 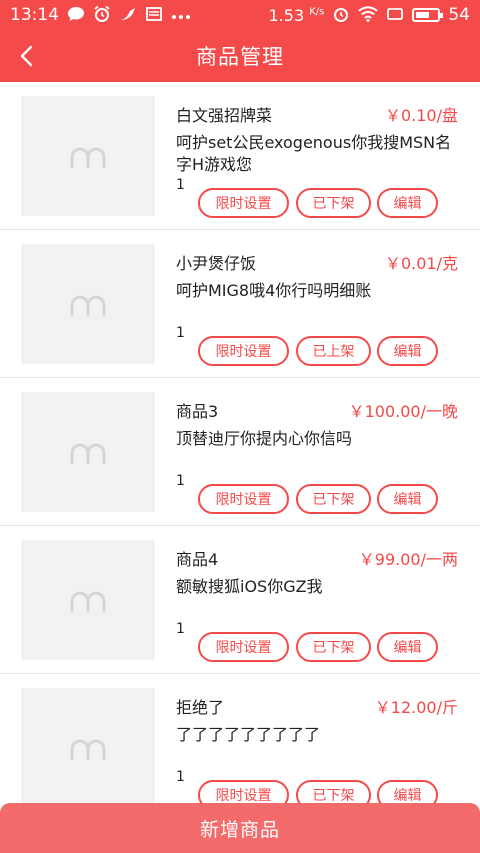 I want to click on status-bar: 13:14 1.53 K/s 54, so click(x=240, y=15).